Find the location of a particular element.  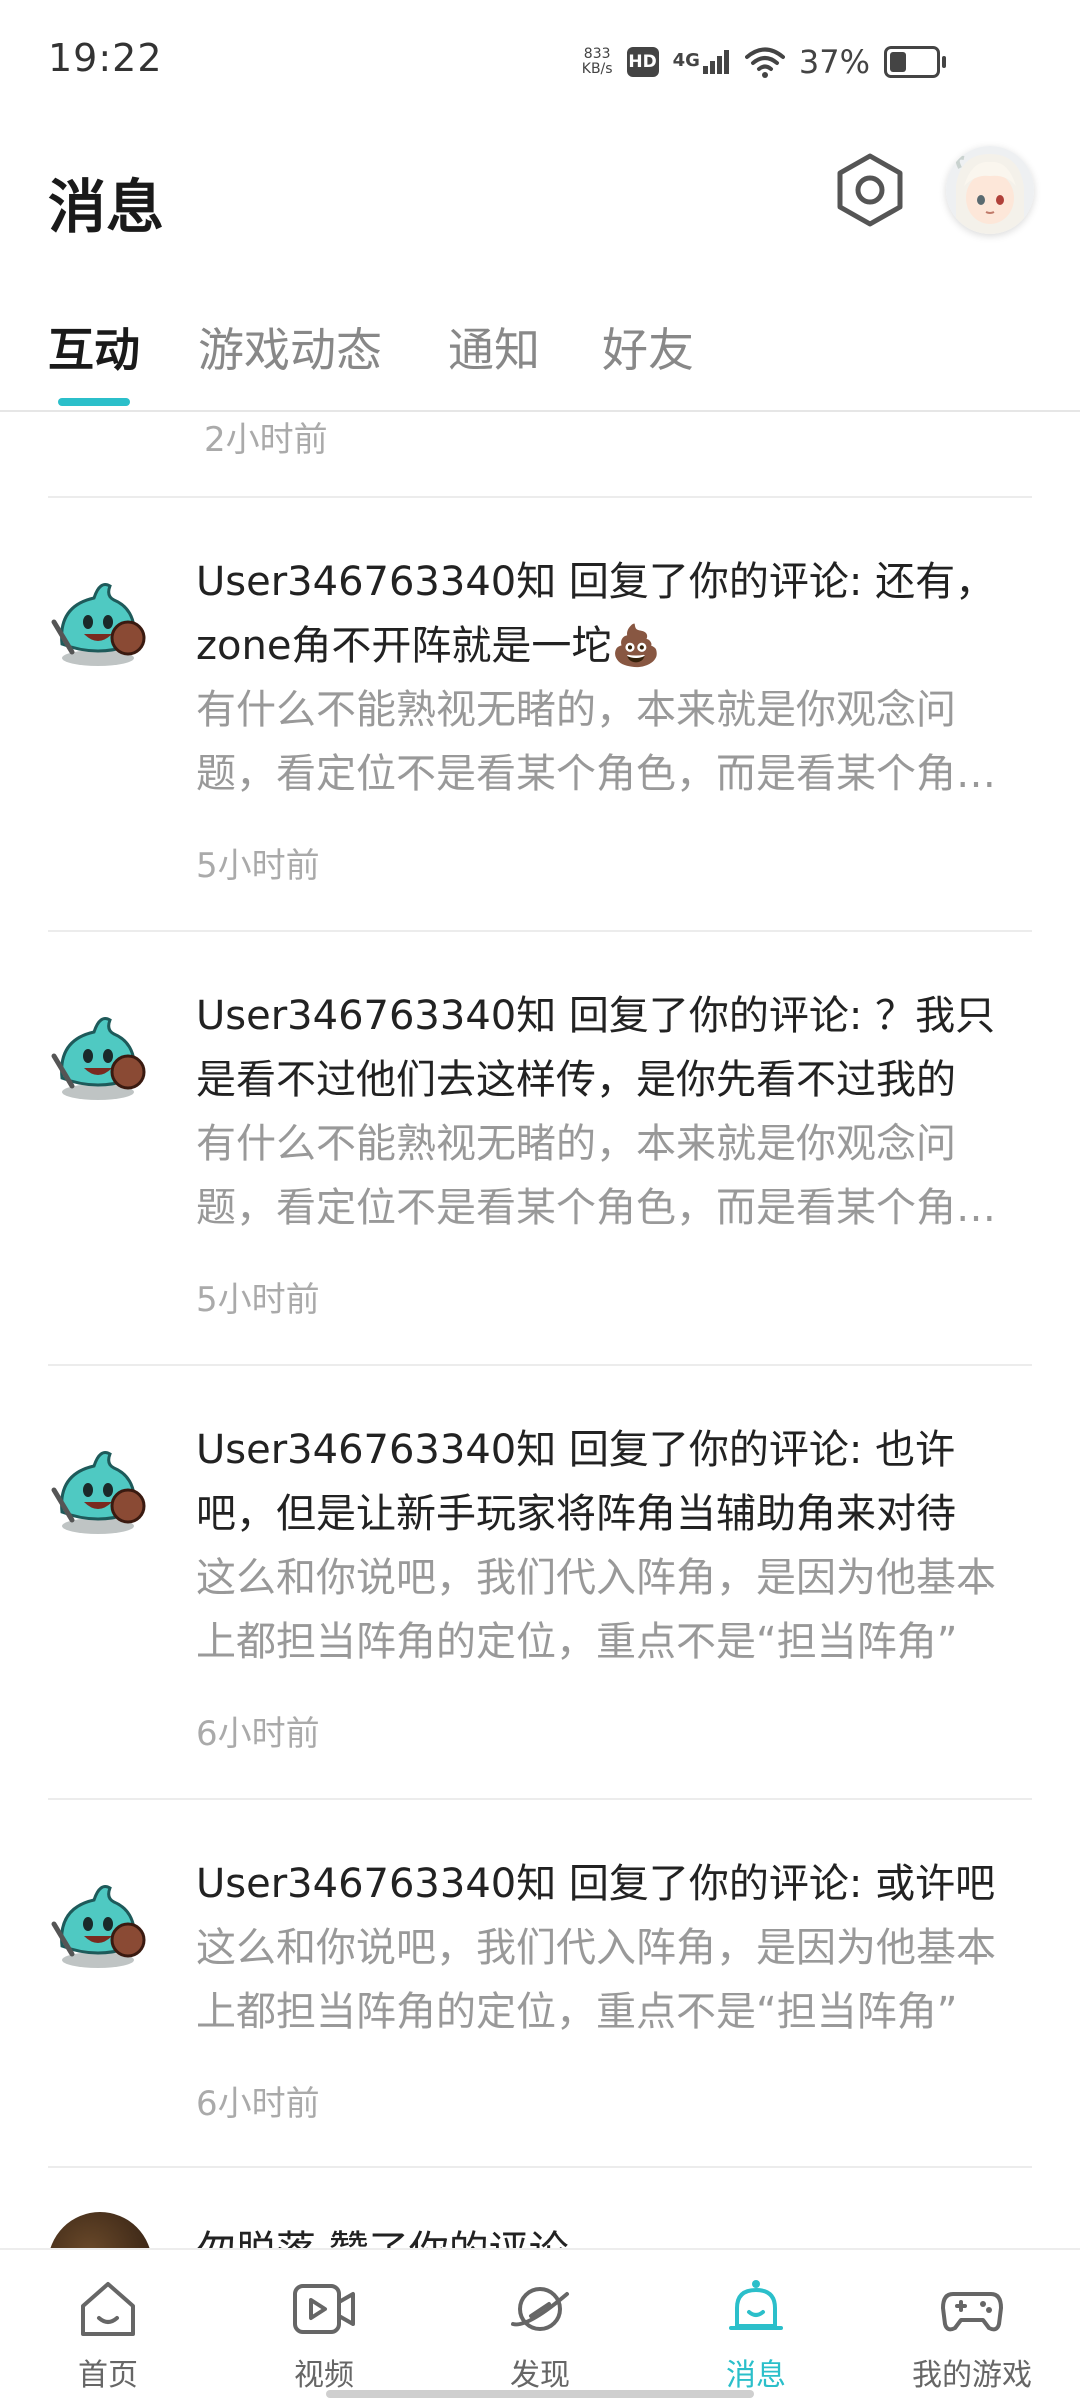

net-speed: 833 KB/s is located at coordinates (597, 62).